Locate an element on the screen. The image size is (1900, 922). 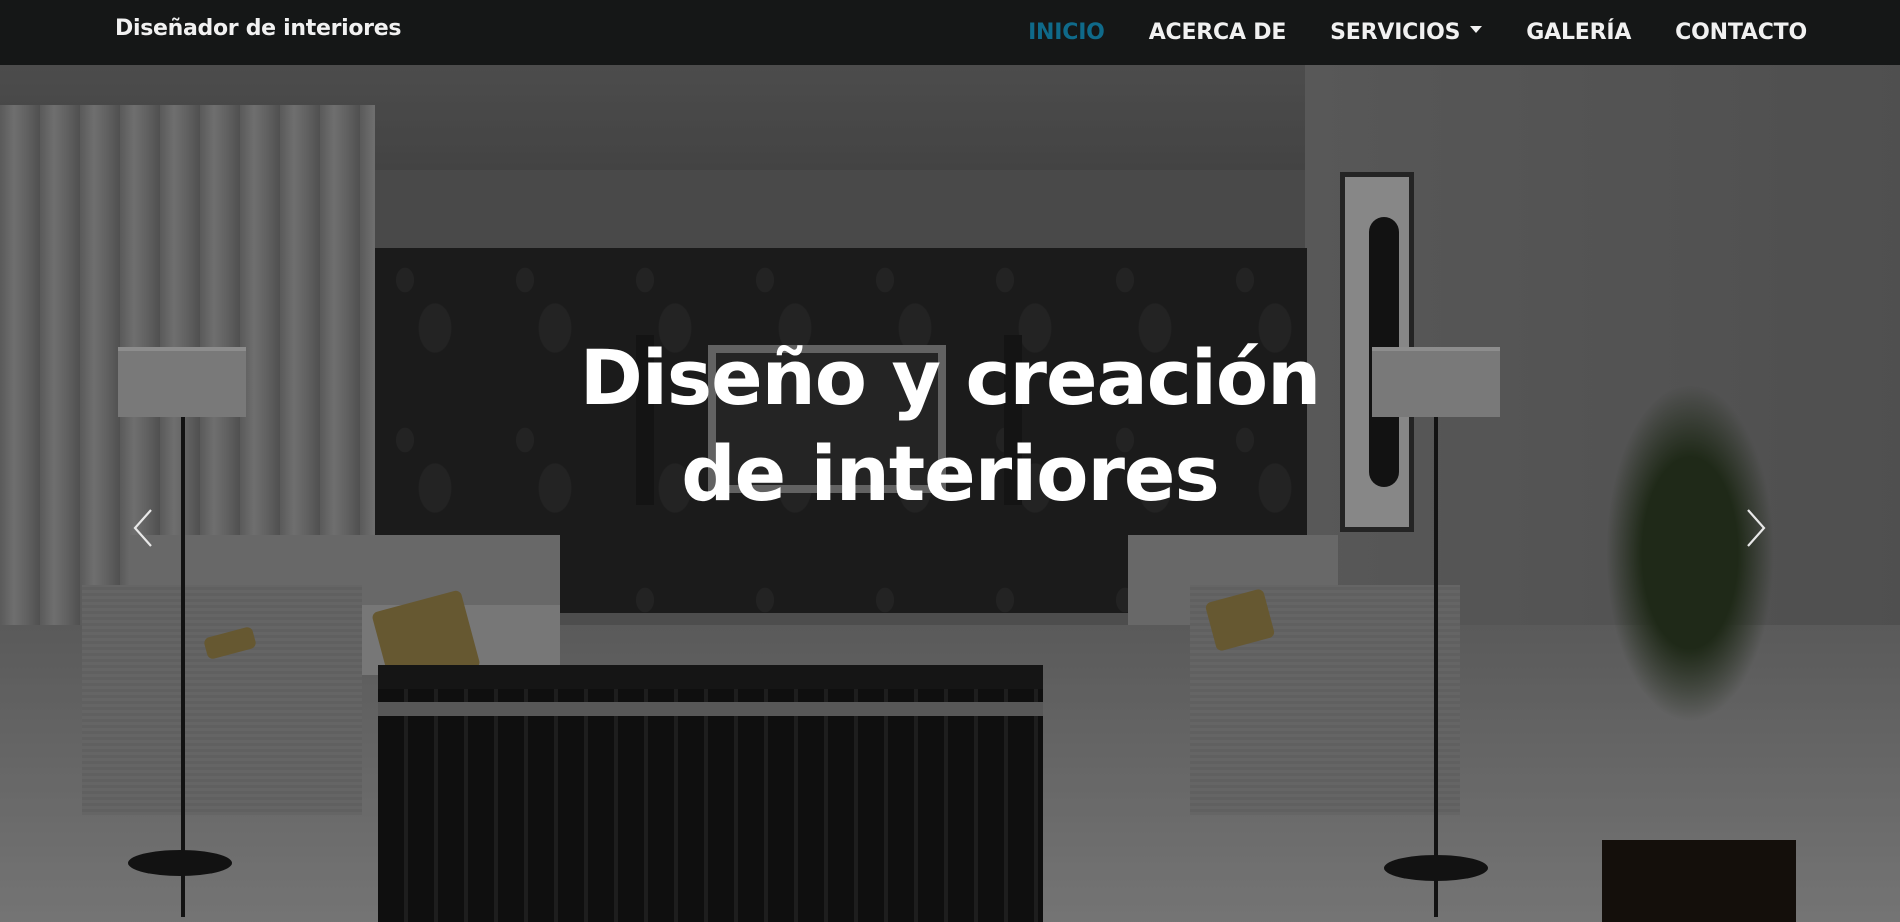
nav-item-label: INICIO is located at coordinates (1066, 32).